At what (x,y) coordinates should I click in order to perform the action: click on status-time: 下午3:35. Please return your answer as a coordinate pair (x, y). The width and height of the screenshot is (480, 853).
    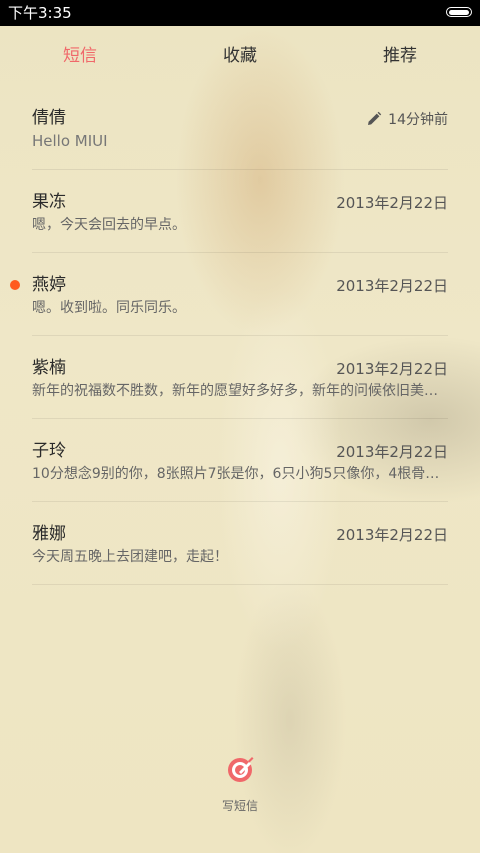
    Looking at the image, I should click on (40, 13).